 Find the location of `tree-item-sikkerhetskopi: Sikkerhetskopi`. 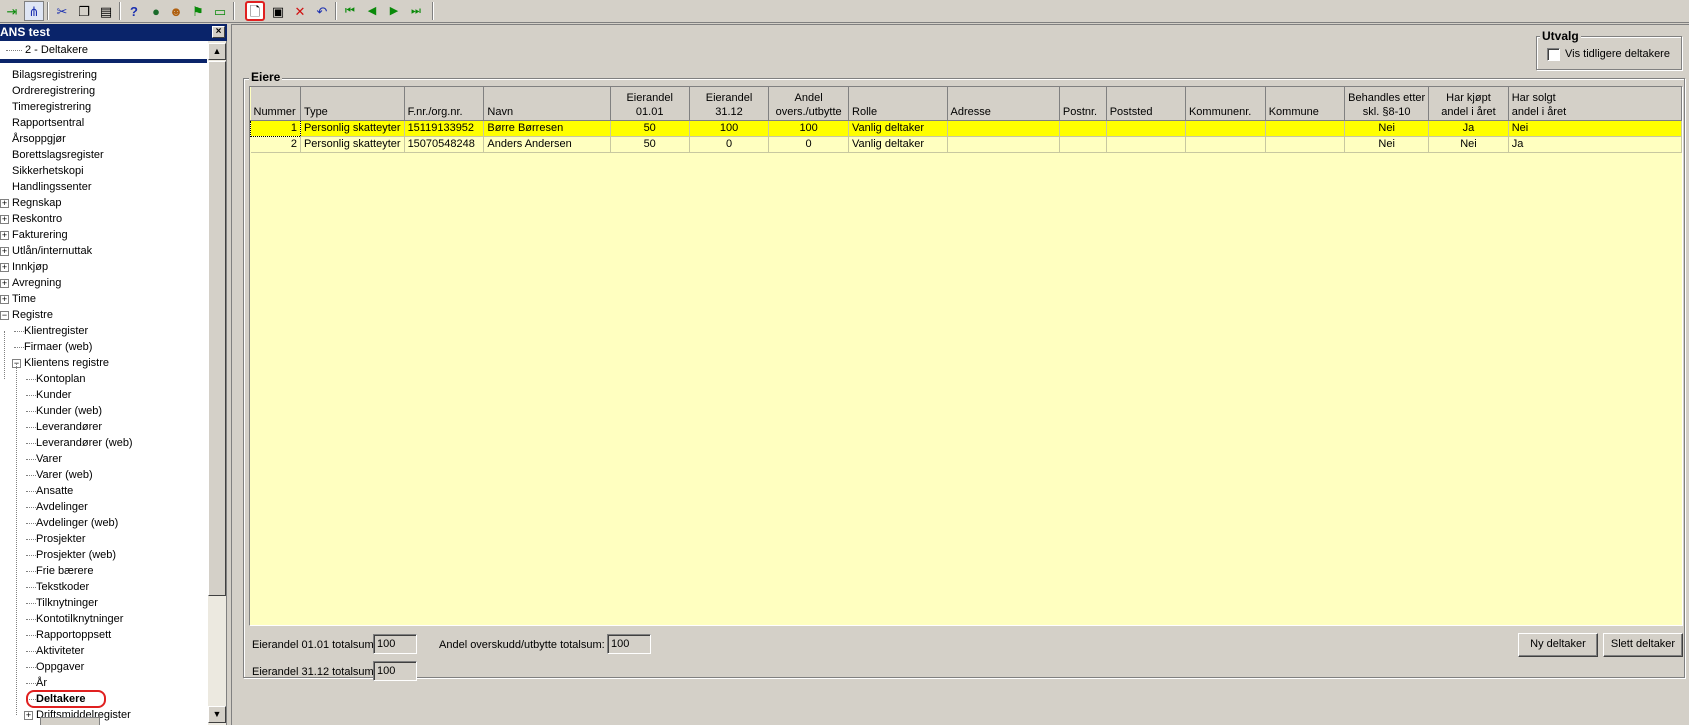

tree-item-sikkerhetskopi: Sikkerhetskopi is located at coordinates (48, 171).